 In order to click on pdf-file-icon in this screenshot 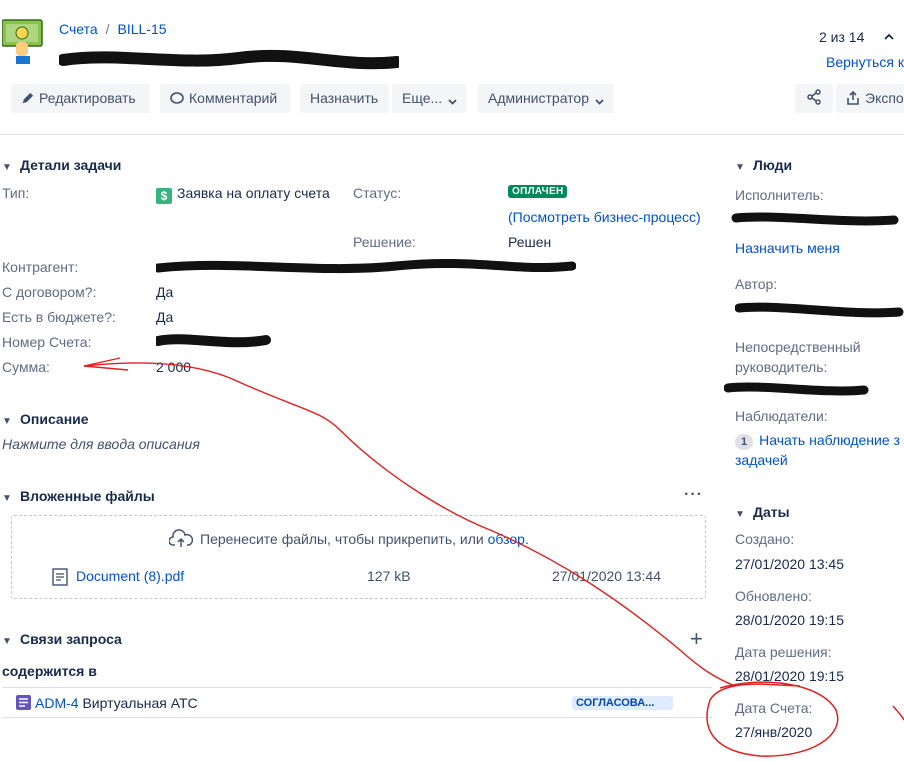, I will do `click(60, 578)`.